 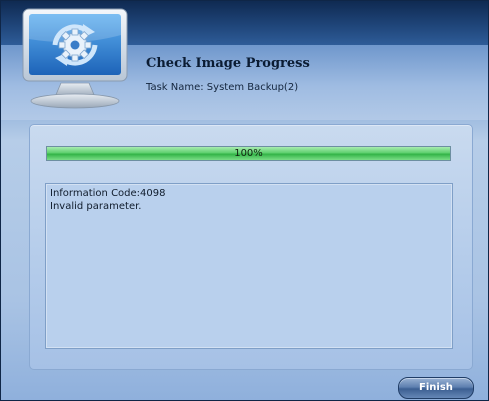 I want to click on info-code-line: Information Code:4098, so click(x=108, y=193).